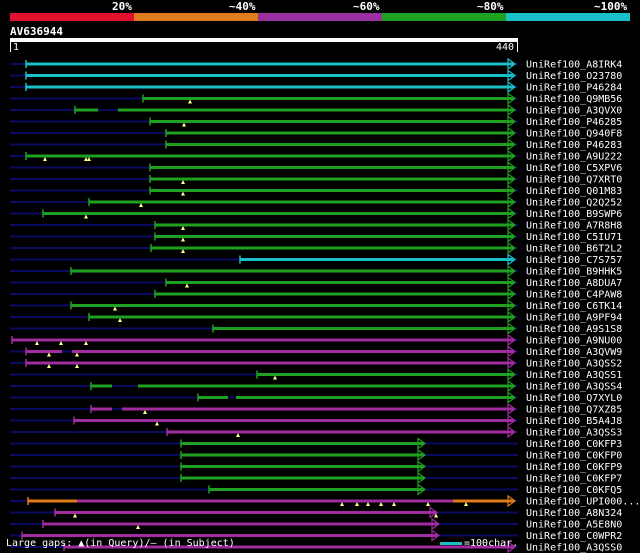 The height and width of the screenshot is (553, 640). What do you see at coordinates (574, 433) in the screenshot?
I see `hit-label: UniRef100_A3QSS3` at bounding box center [574, 433].